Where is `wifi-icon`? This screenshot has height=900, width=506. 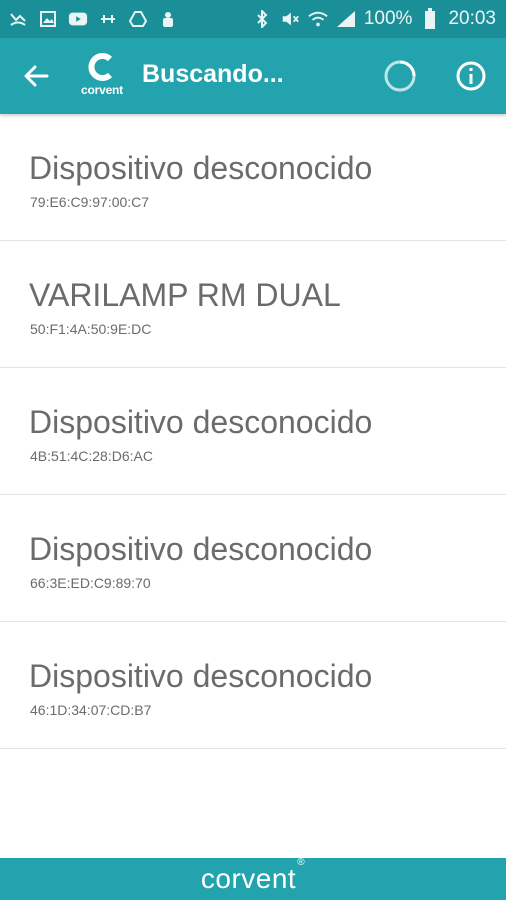 wifi-icon is located at coordinates (318, 19).